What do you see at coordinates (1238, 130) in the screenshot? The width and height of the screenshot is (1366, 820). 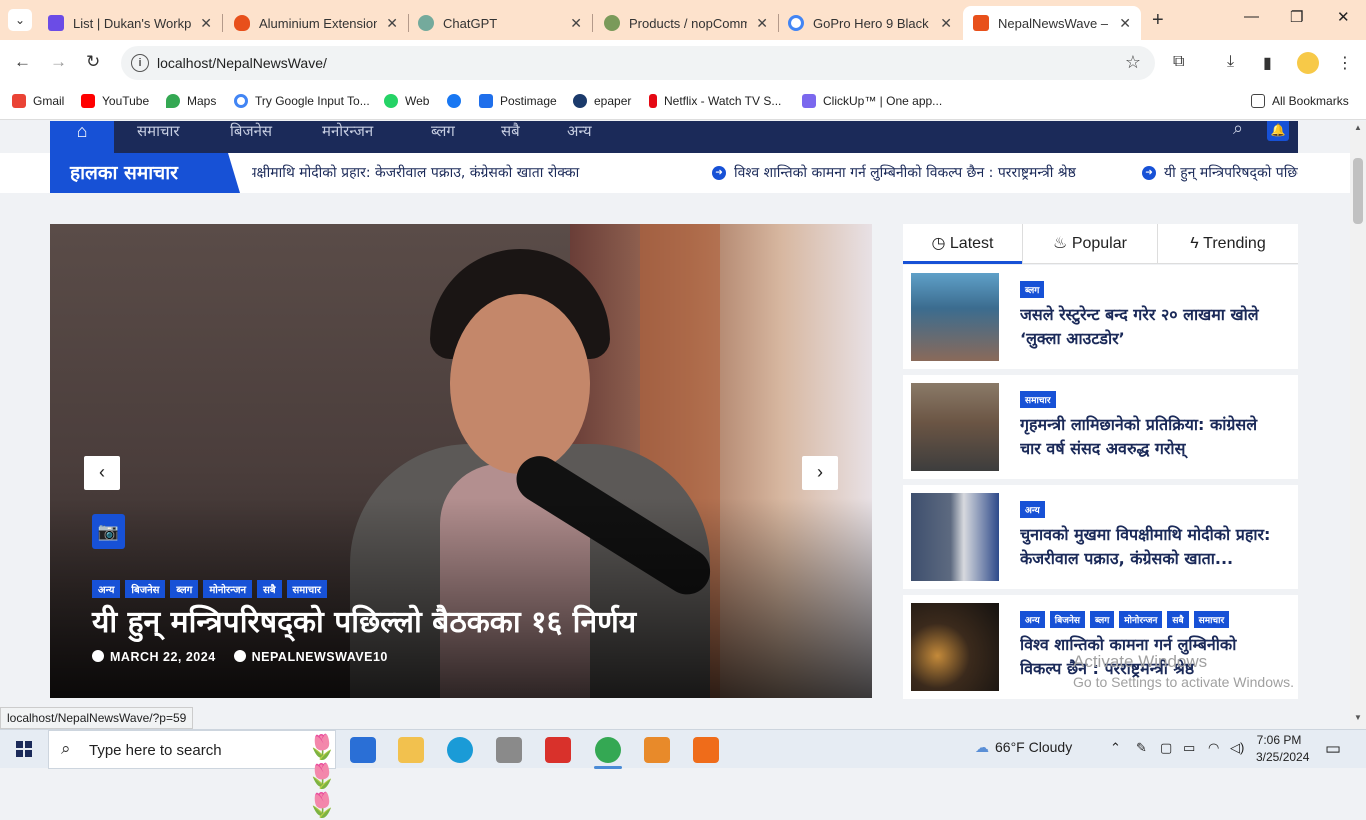 I see `search-icon: ⌕` at bounding box center [1238, 130].